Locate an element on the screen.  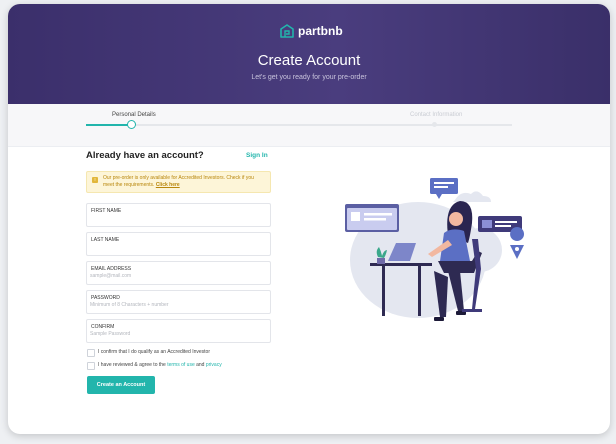
password-label: PASSWORD is located at coordinates (105, 298).